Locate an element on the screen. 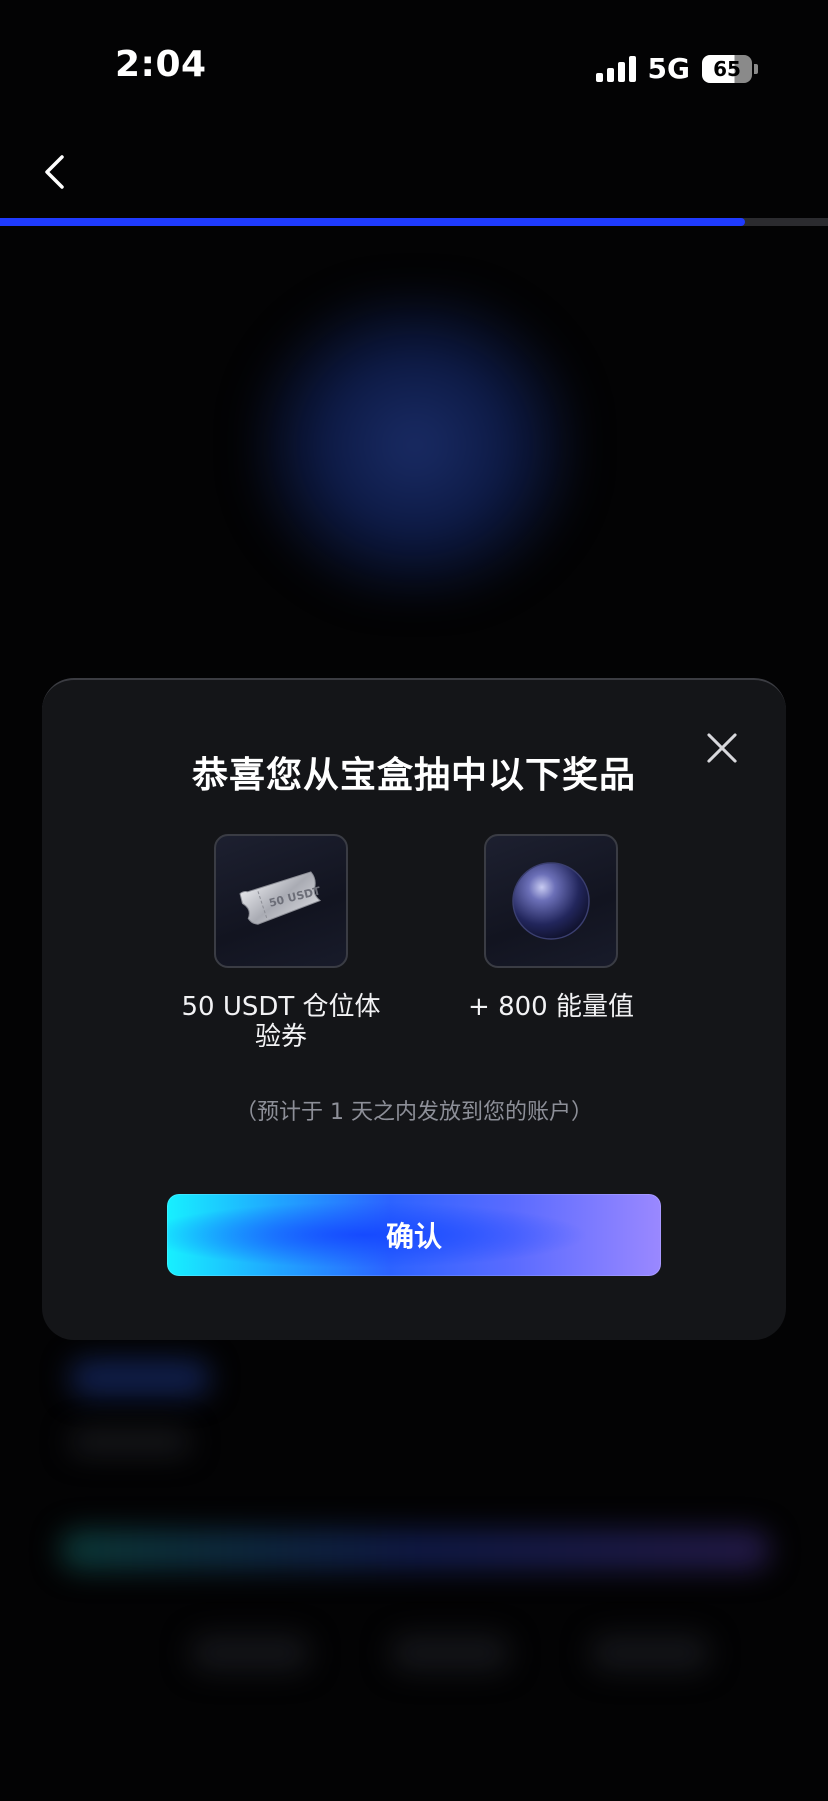 This screenshot has height=1801, width=828. prize-item: + 800 能量值 is located at coordinates (551, 928).